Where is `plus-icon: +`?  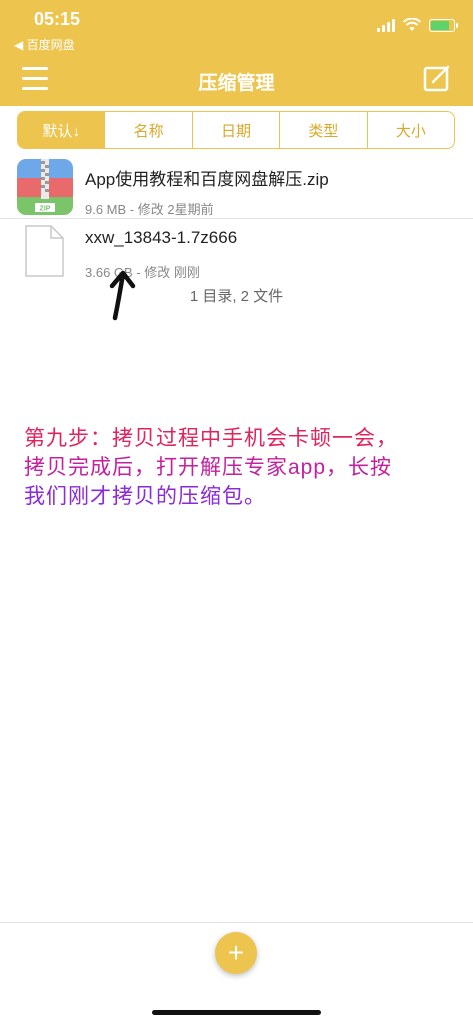
plus-icon: + is located at coordinates (236, 952).